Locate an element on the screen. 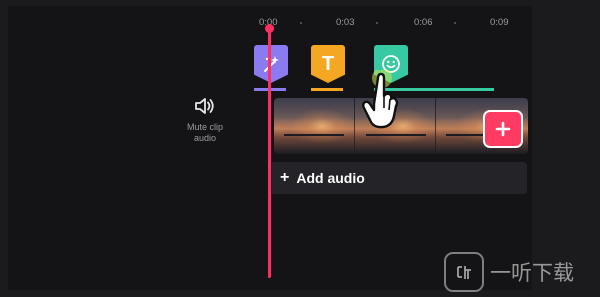  ruler-label: 0:09 is located at coordinates (499, 22).